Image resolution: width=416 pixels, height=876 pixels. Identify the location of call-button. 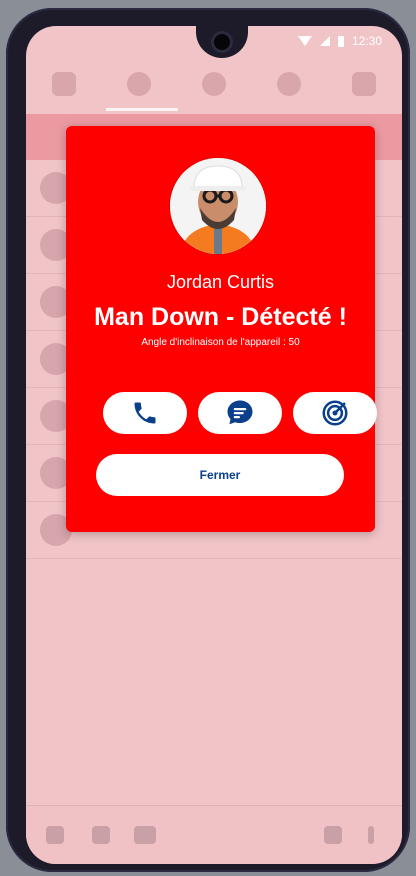
(145, 413).